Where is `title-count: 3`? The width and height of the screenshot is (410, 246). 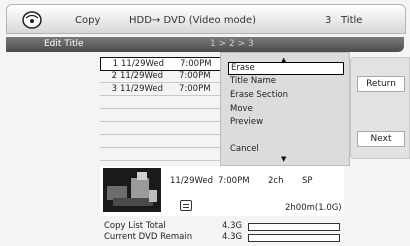
title-count: 3 is located at coordinates (328, 20).